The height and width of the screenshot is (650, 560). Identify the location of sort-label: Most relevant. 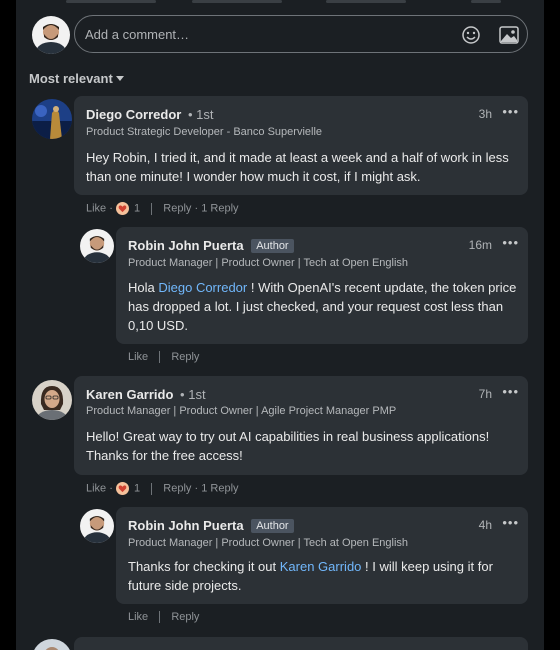
(71, 78).